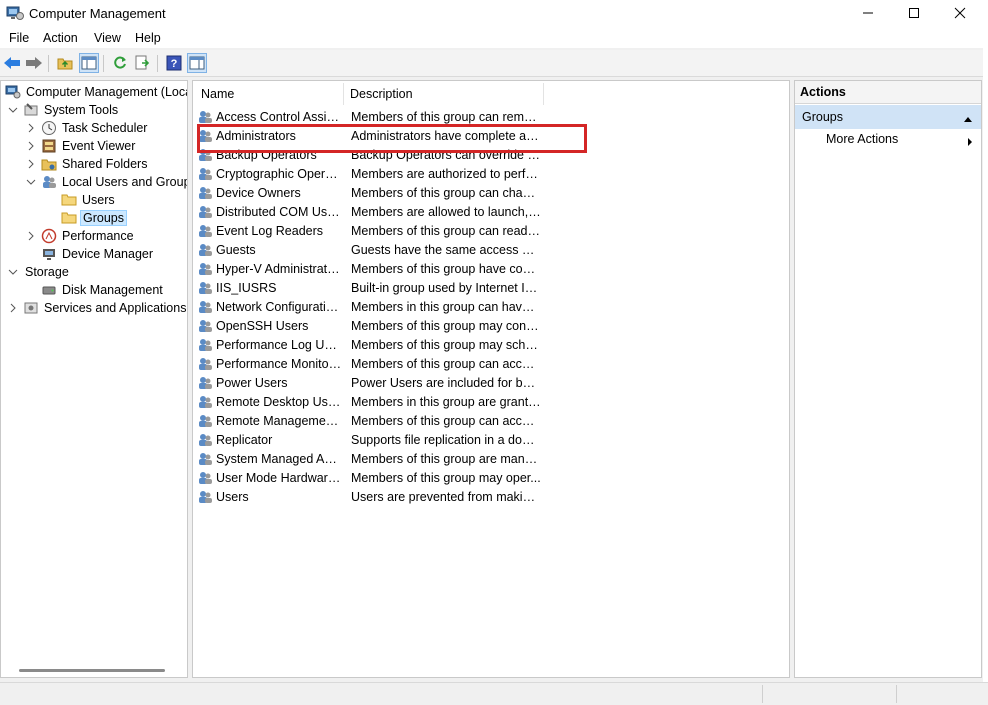  Describe the element at coordinates (98, 200) in the screenshot. I see `tree-item-label: Users` at that location.